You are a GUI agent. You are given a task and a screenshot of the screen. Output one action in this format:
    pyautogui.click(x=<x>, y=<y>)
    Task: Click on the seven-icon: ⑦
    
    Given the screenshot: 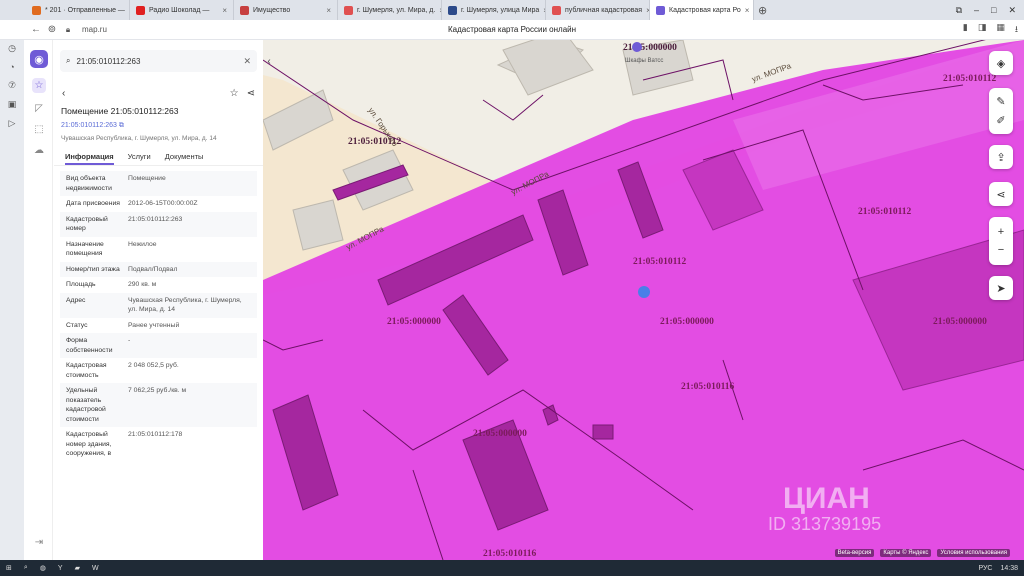 What is the action you would take?
    pyautogui.click(x=12, y=85)
    